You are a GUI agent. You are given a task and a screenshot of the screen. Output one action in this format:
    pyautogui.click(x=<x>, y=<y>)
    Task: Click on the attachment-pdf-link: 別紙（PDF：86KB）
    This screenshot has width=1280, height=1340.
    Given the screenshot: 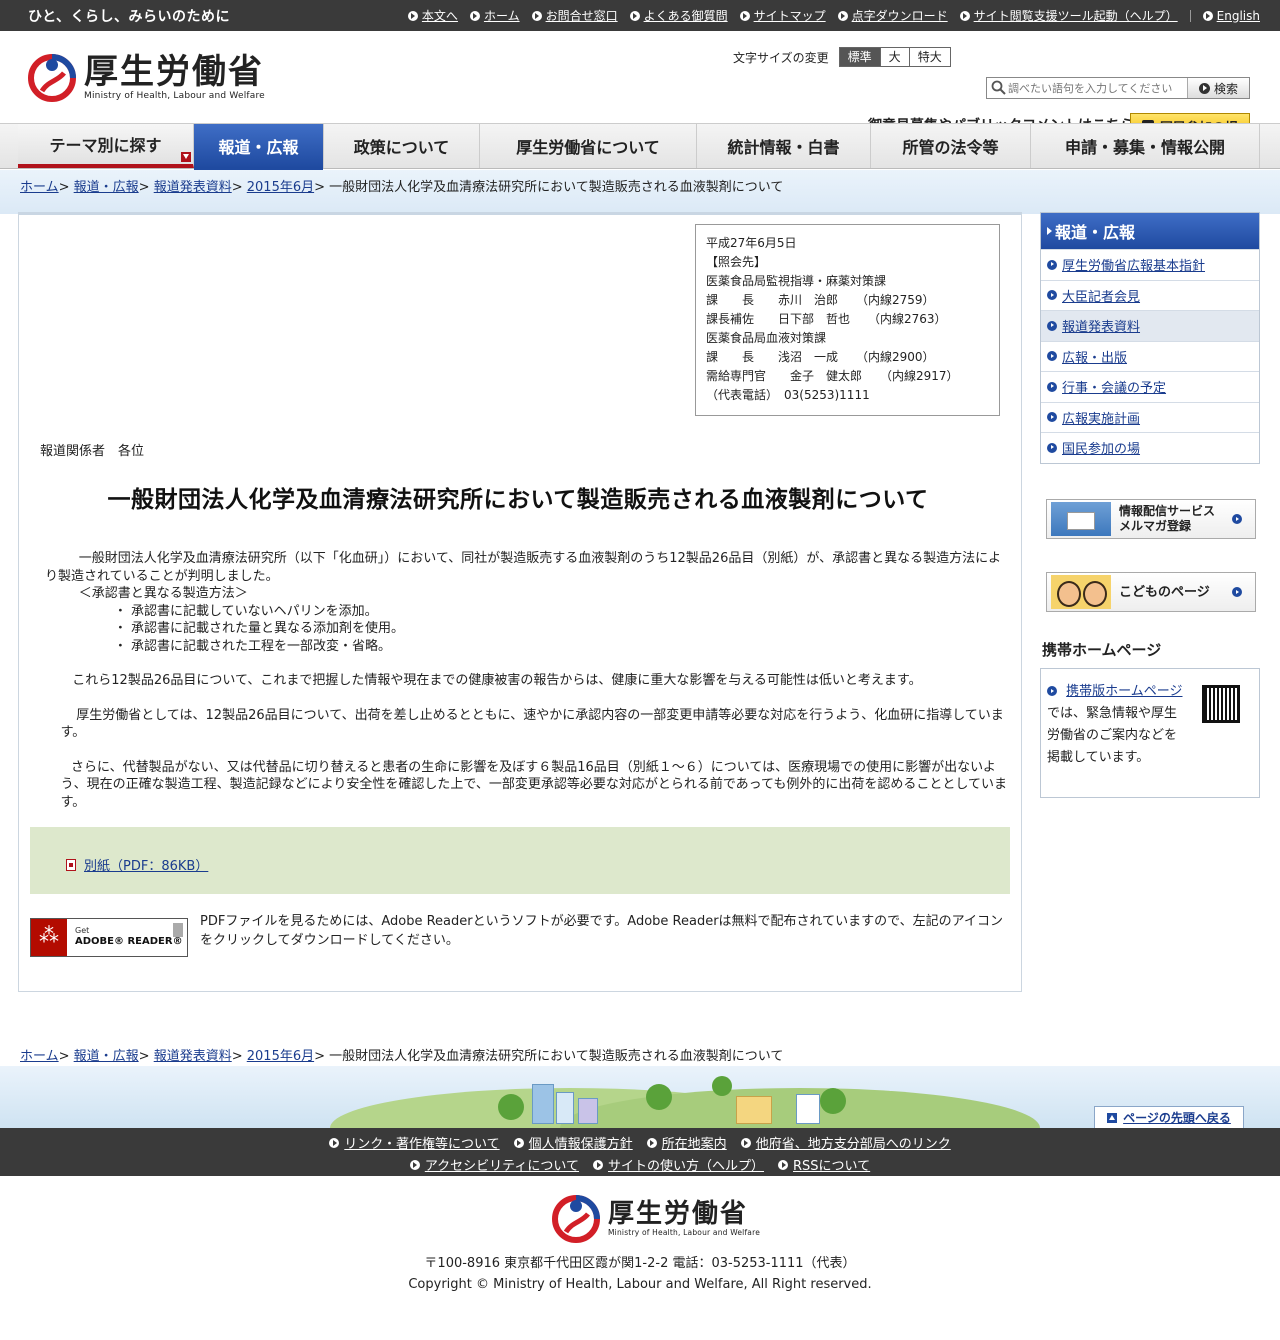 What is the action you would take?
    pyautogui.click(x=146, y=864)
    